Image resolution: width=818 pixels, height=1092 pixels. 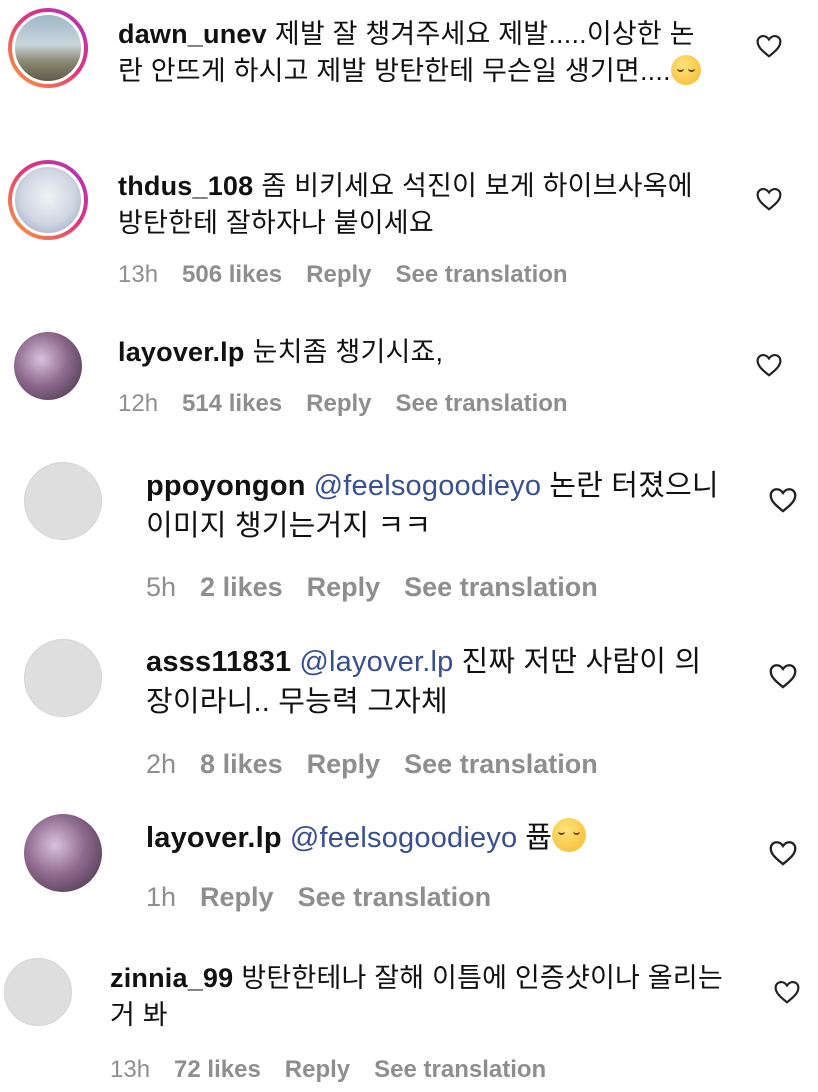 I want to click on timestamp: 2h, so click(x=161, y=764).